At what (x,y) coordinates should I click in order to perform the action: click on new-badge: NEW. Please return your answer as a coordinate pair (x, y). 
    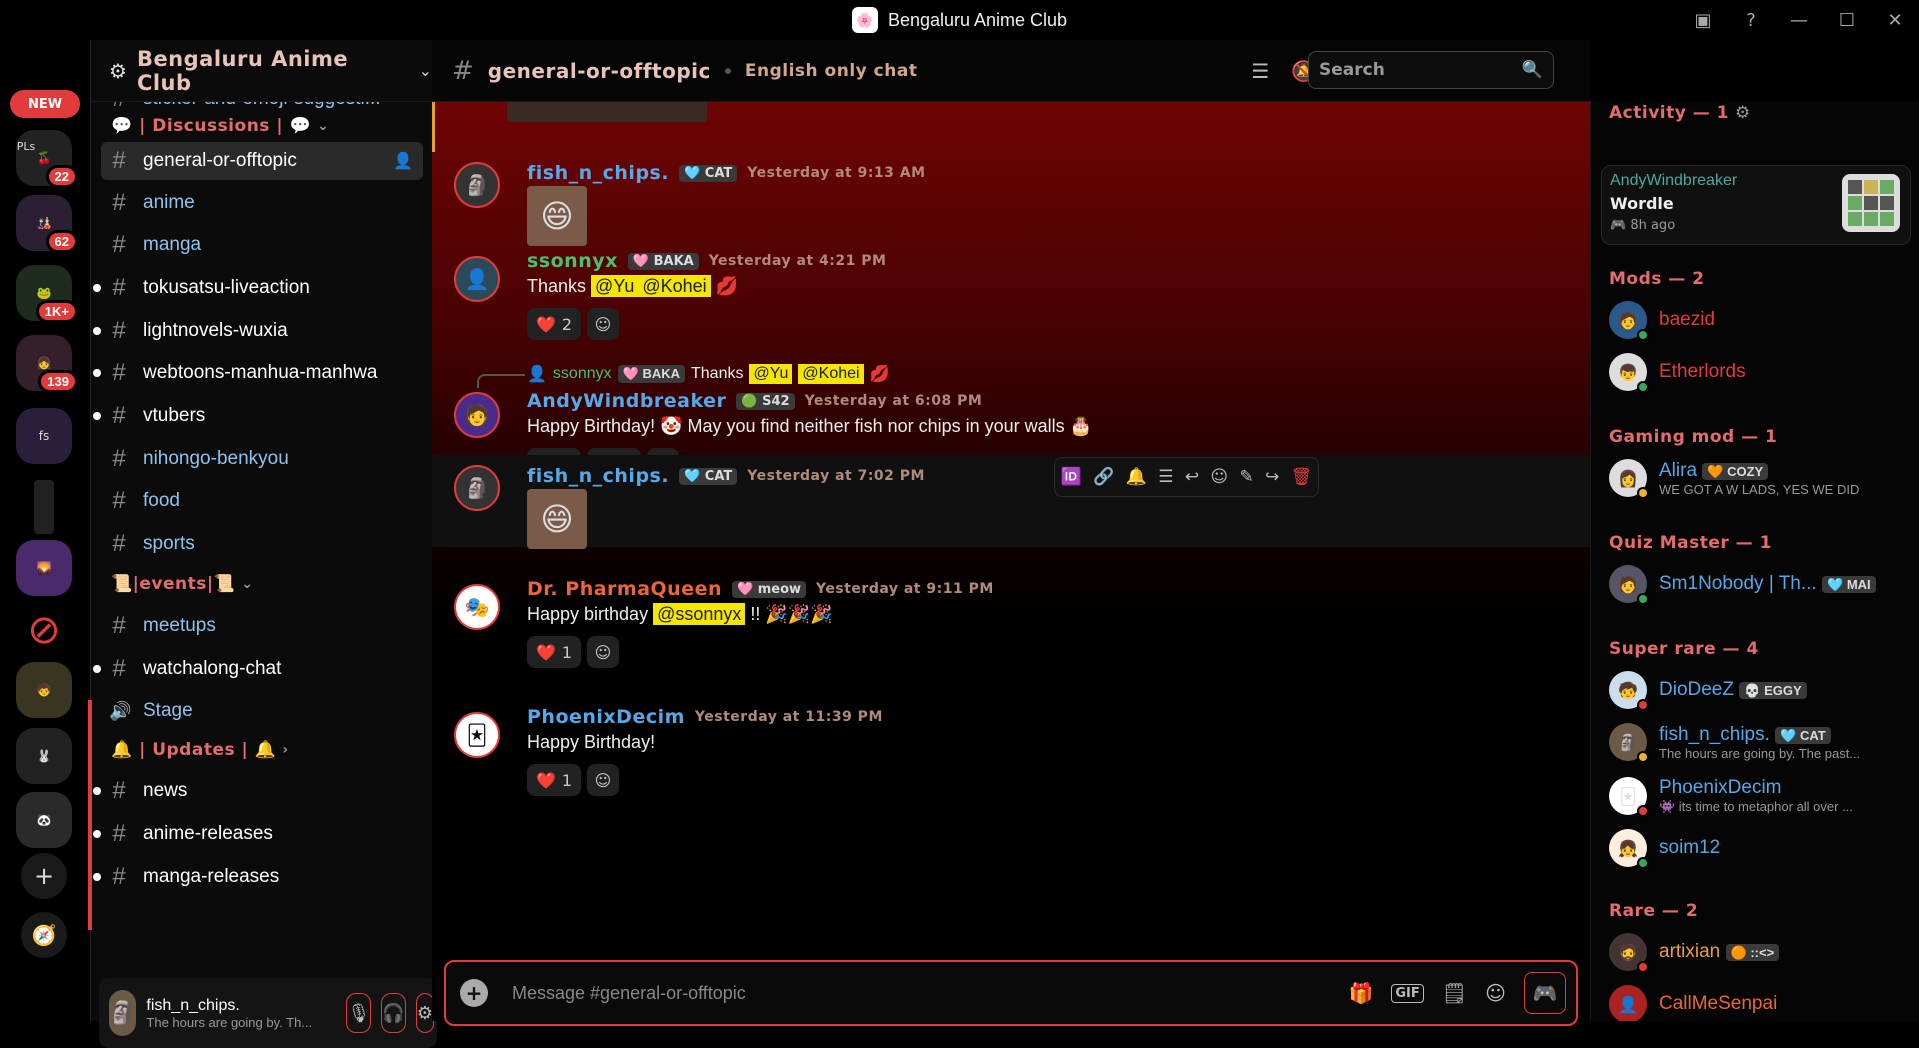
    Looking at the image, I should click on (45, 104).